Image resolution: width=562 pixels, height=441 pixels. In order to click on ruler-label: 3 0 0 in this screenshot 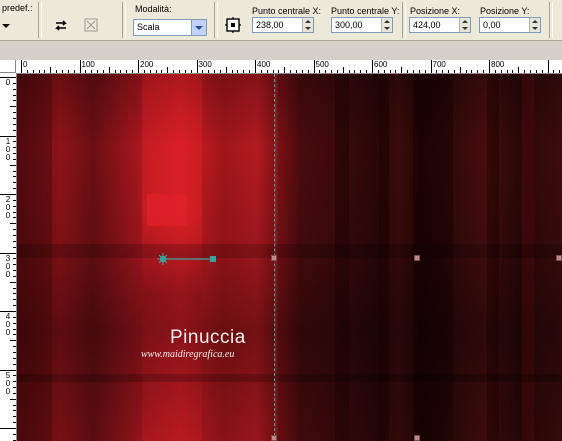, I will do `click(8, 266)`.